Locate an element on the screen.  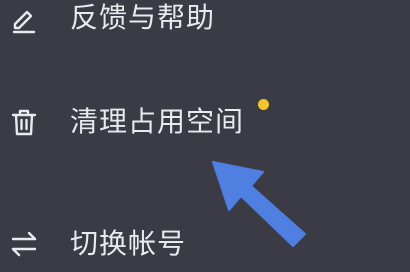
edit-icon is located at coordinates (24, 18).